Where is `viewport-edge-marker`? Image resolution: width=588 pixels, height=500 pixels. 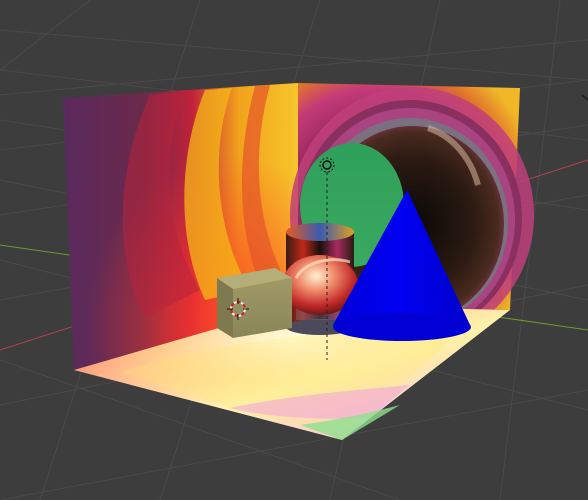 viewport-edge-marker is located at coordinates (584, 97).